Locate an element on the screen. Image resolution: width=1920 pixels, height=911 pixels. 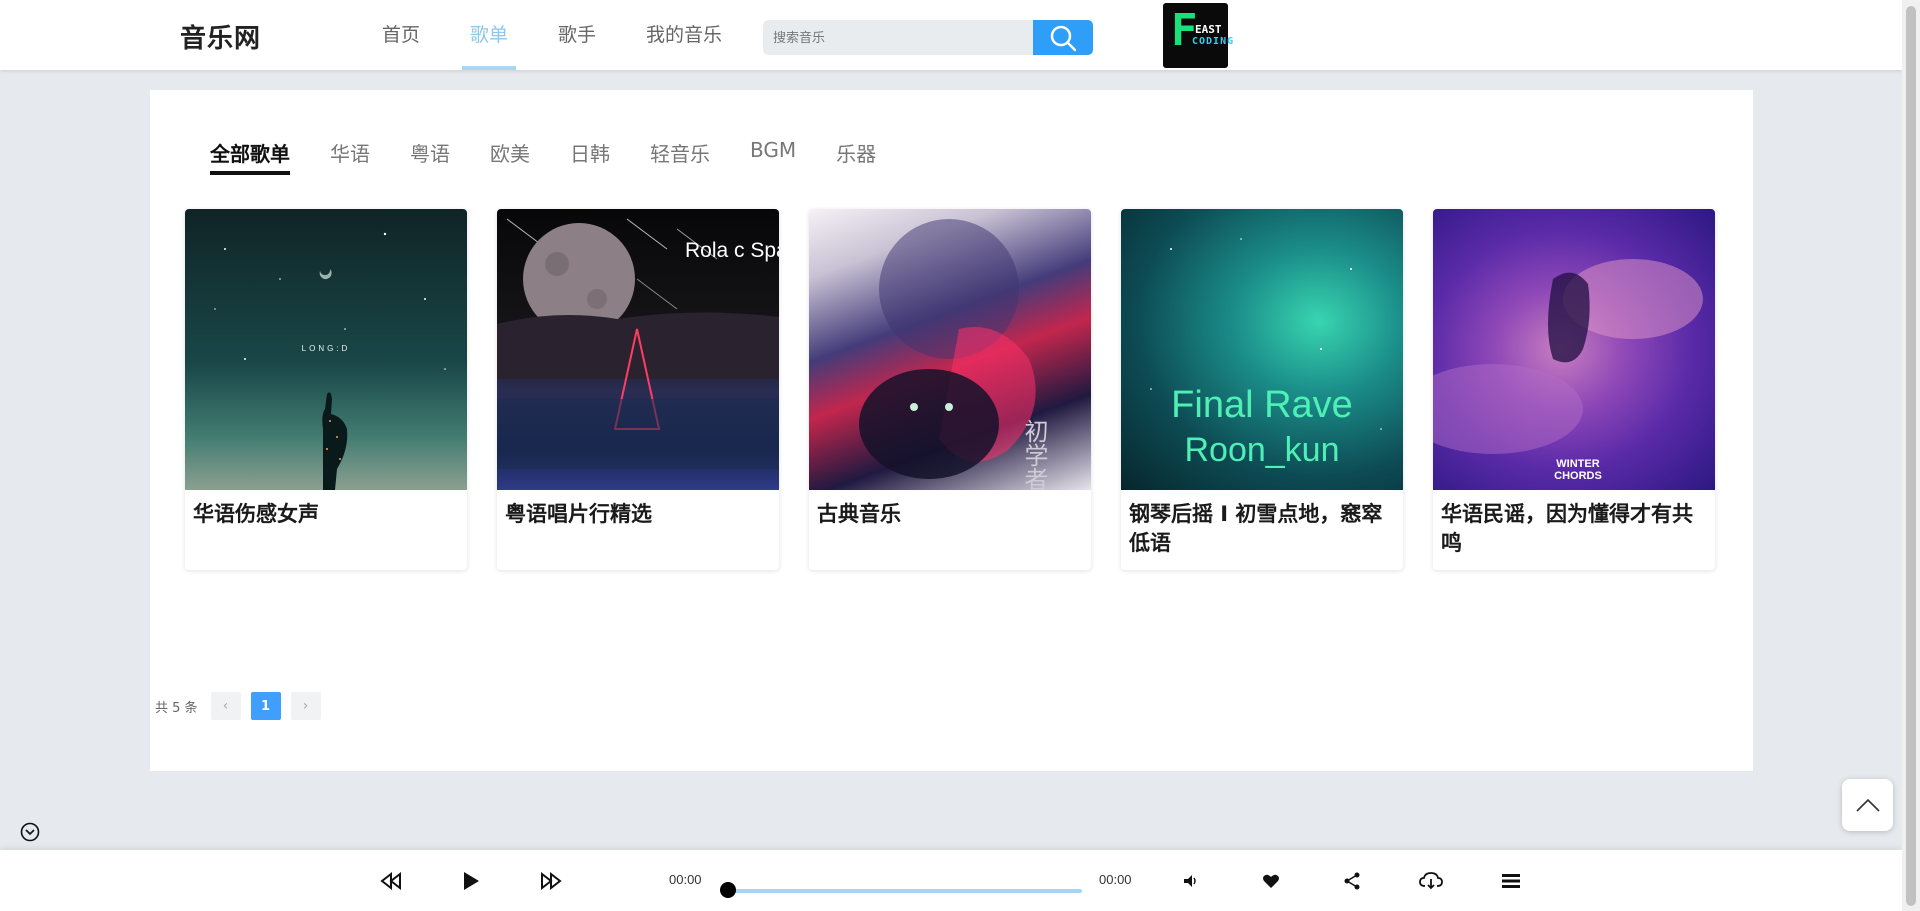
nav-item-my-music: 我的音乐 is located at coordinates (684, 35).